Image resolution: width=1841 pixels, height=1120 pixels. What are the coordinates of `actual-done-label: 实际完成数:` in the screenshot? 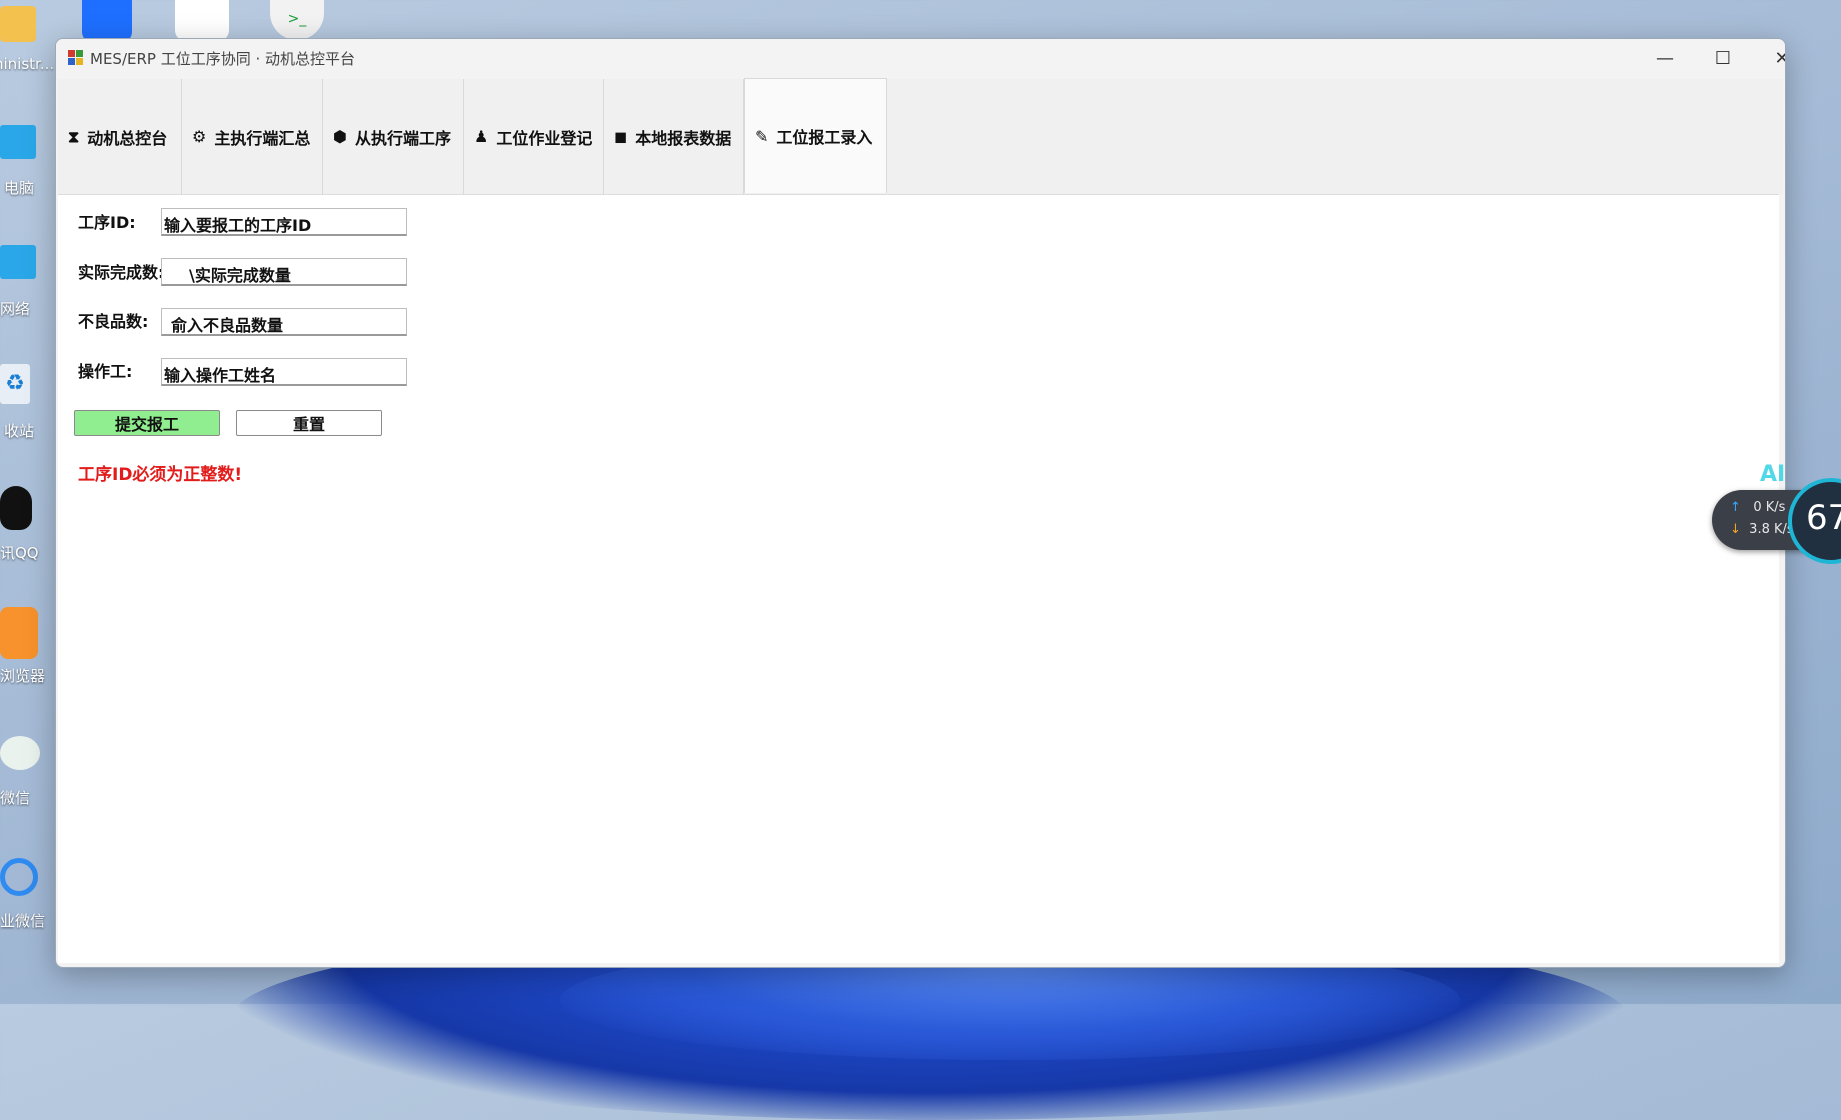 It's located at (121, 272).